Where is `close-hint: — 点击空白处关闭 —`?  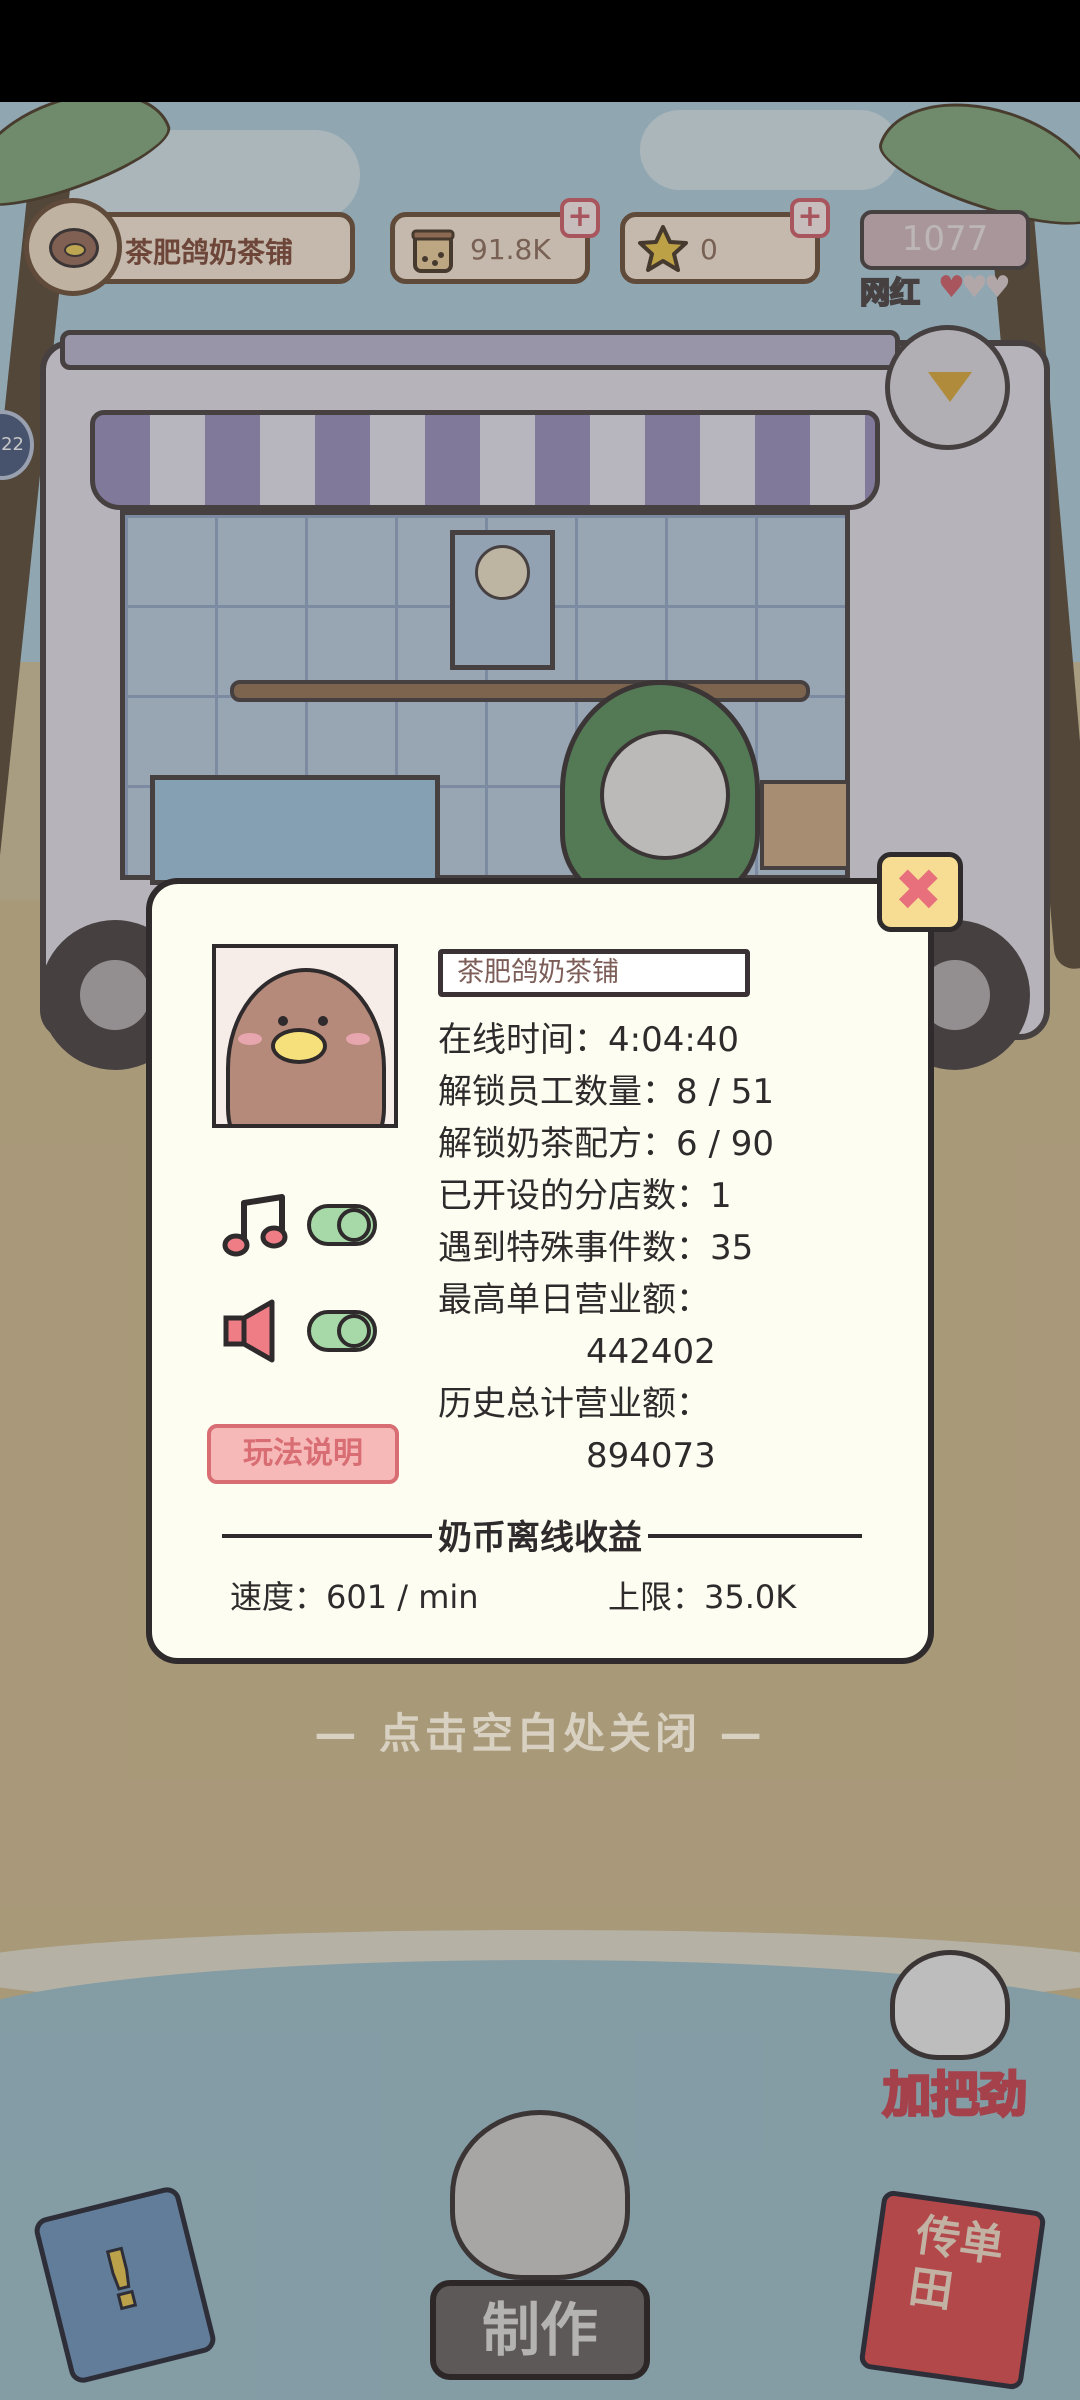
close-hint: — 点击空白处关闭 — is located at coordinates (540, 1733).